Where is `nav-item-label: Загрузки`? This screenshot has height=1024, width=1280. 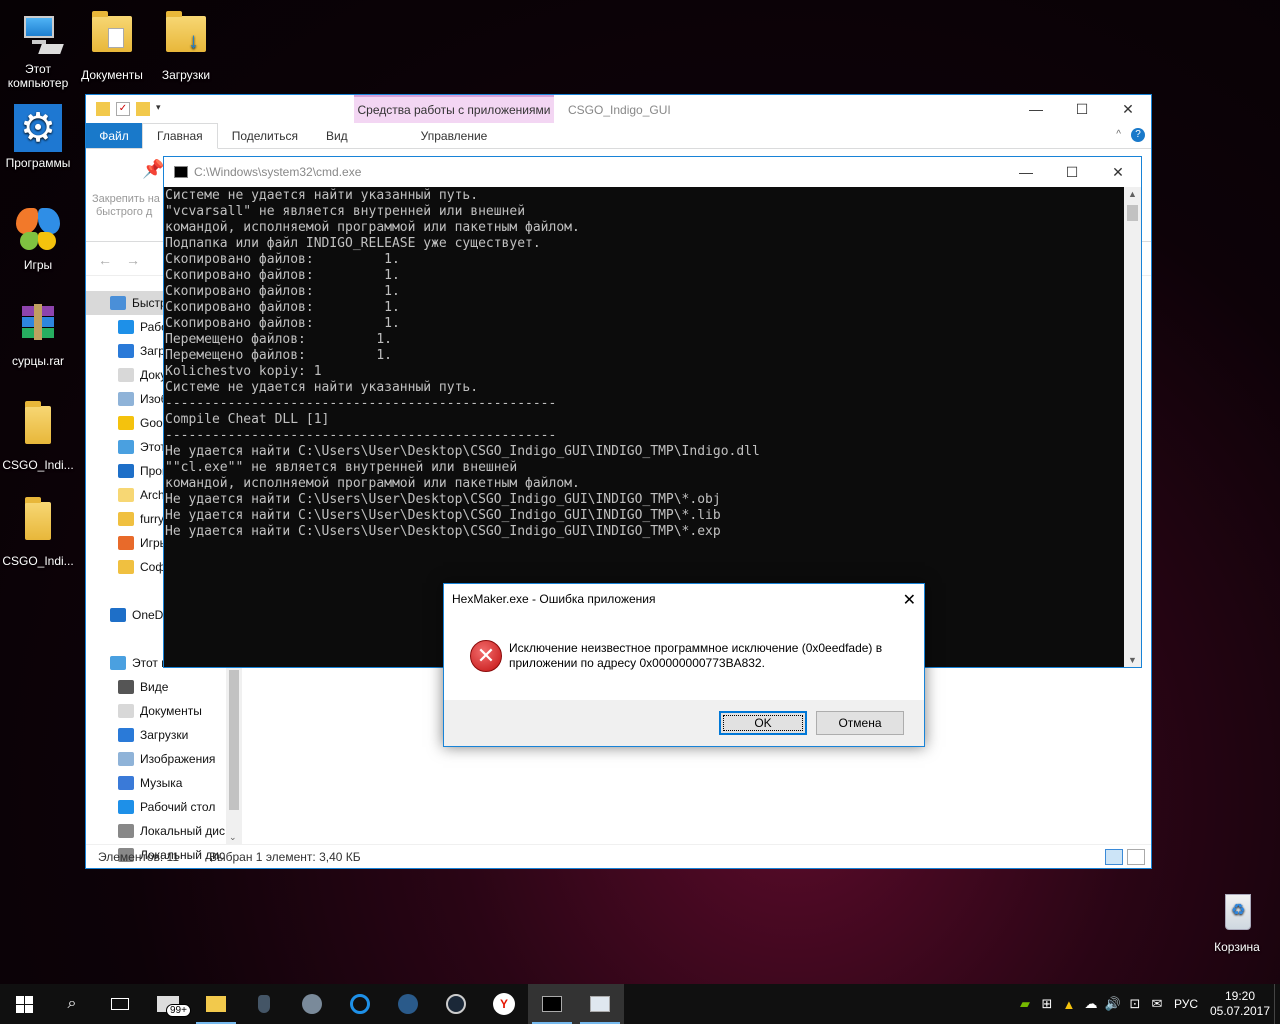 nav-item-label: Загрузки is located at coordinates (164, 735).